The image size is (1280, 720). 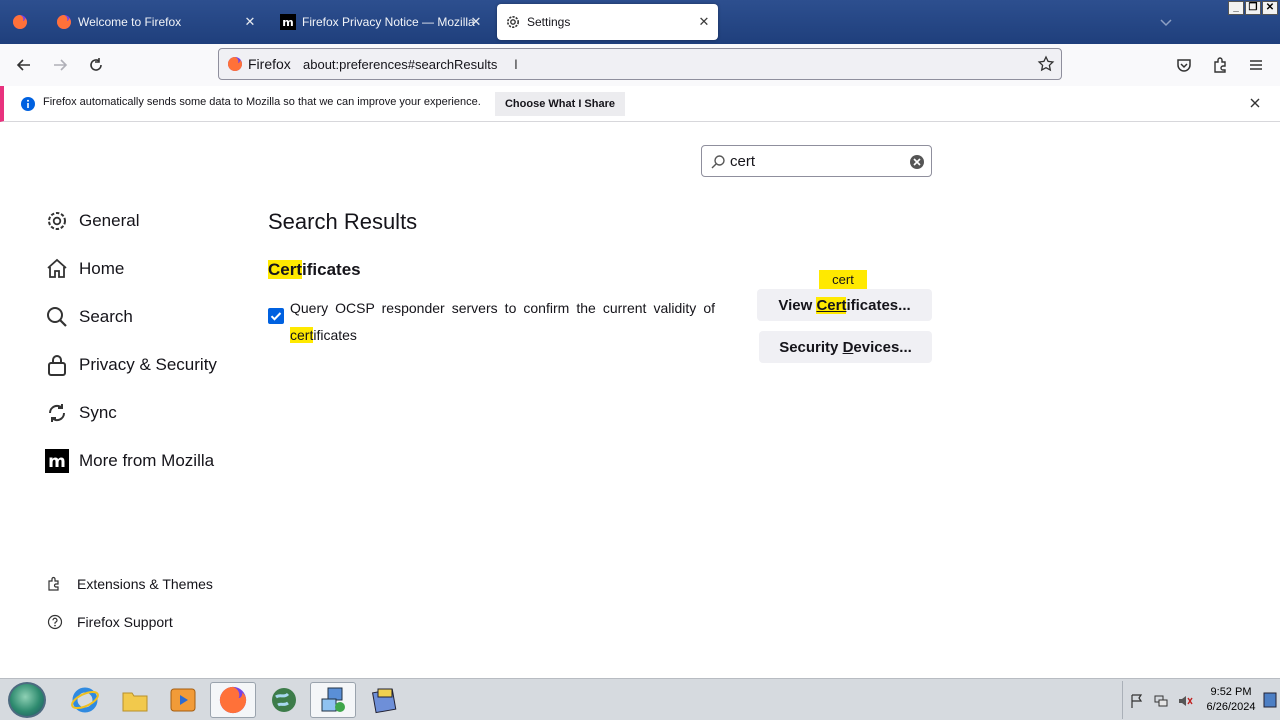 What do you see at coordinates (57, 268) in the screenshot?
I see `home-icon` at bounding box center [57, 268].